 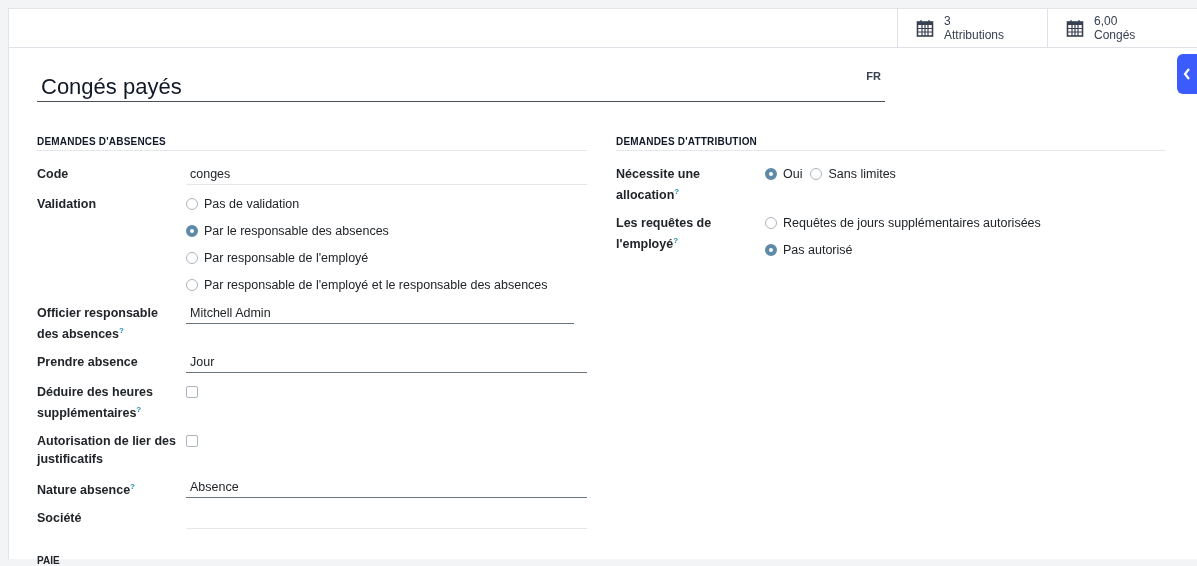 What do you see at coordinates (386, 488) in the screenshot?
I see `input-field: Absence` at bounding box center [386, 488].